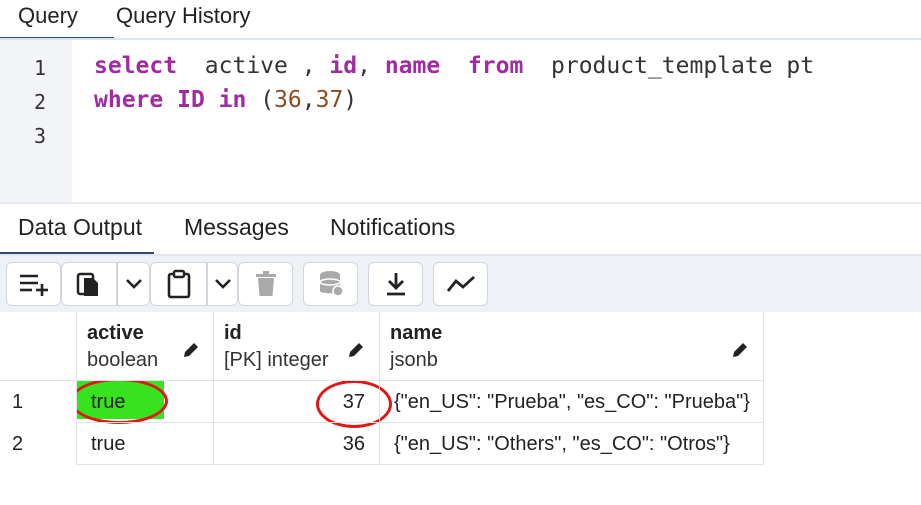 Image resolution: width=921 pixels, height=505 pixels. What do you see at coordinates (236, 227) in the screenshot?
I see `tab-messages: Messages` at bounding box center [236, 227].